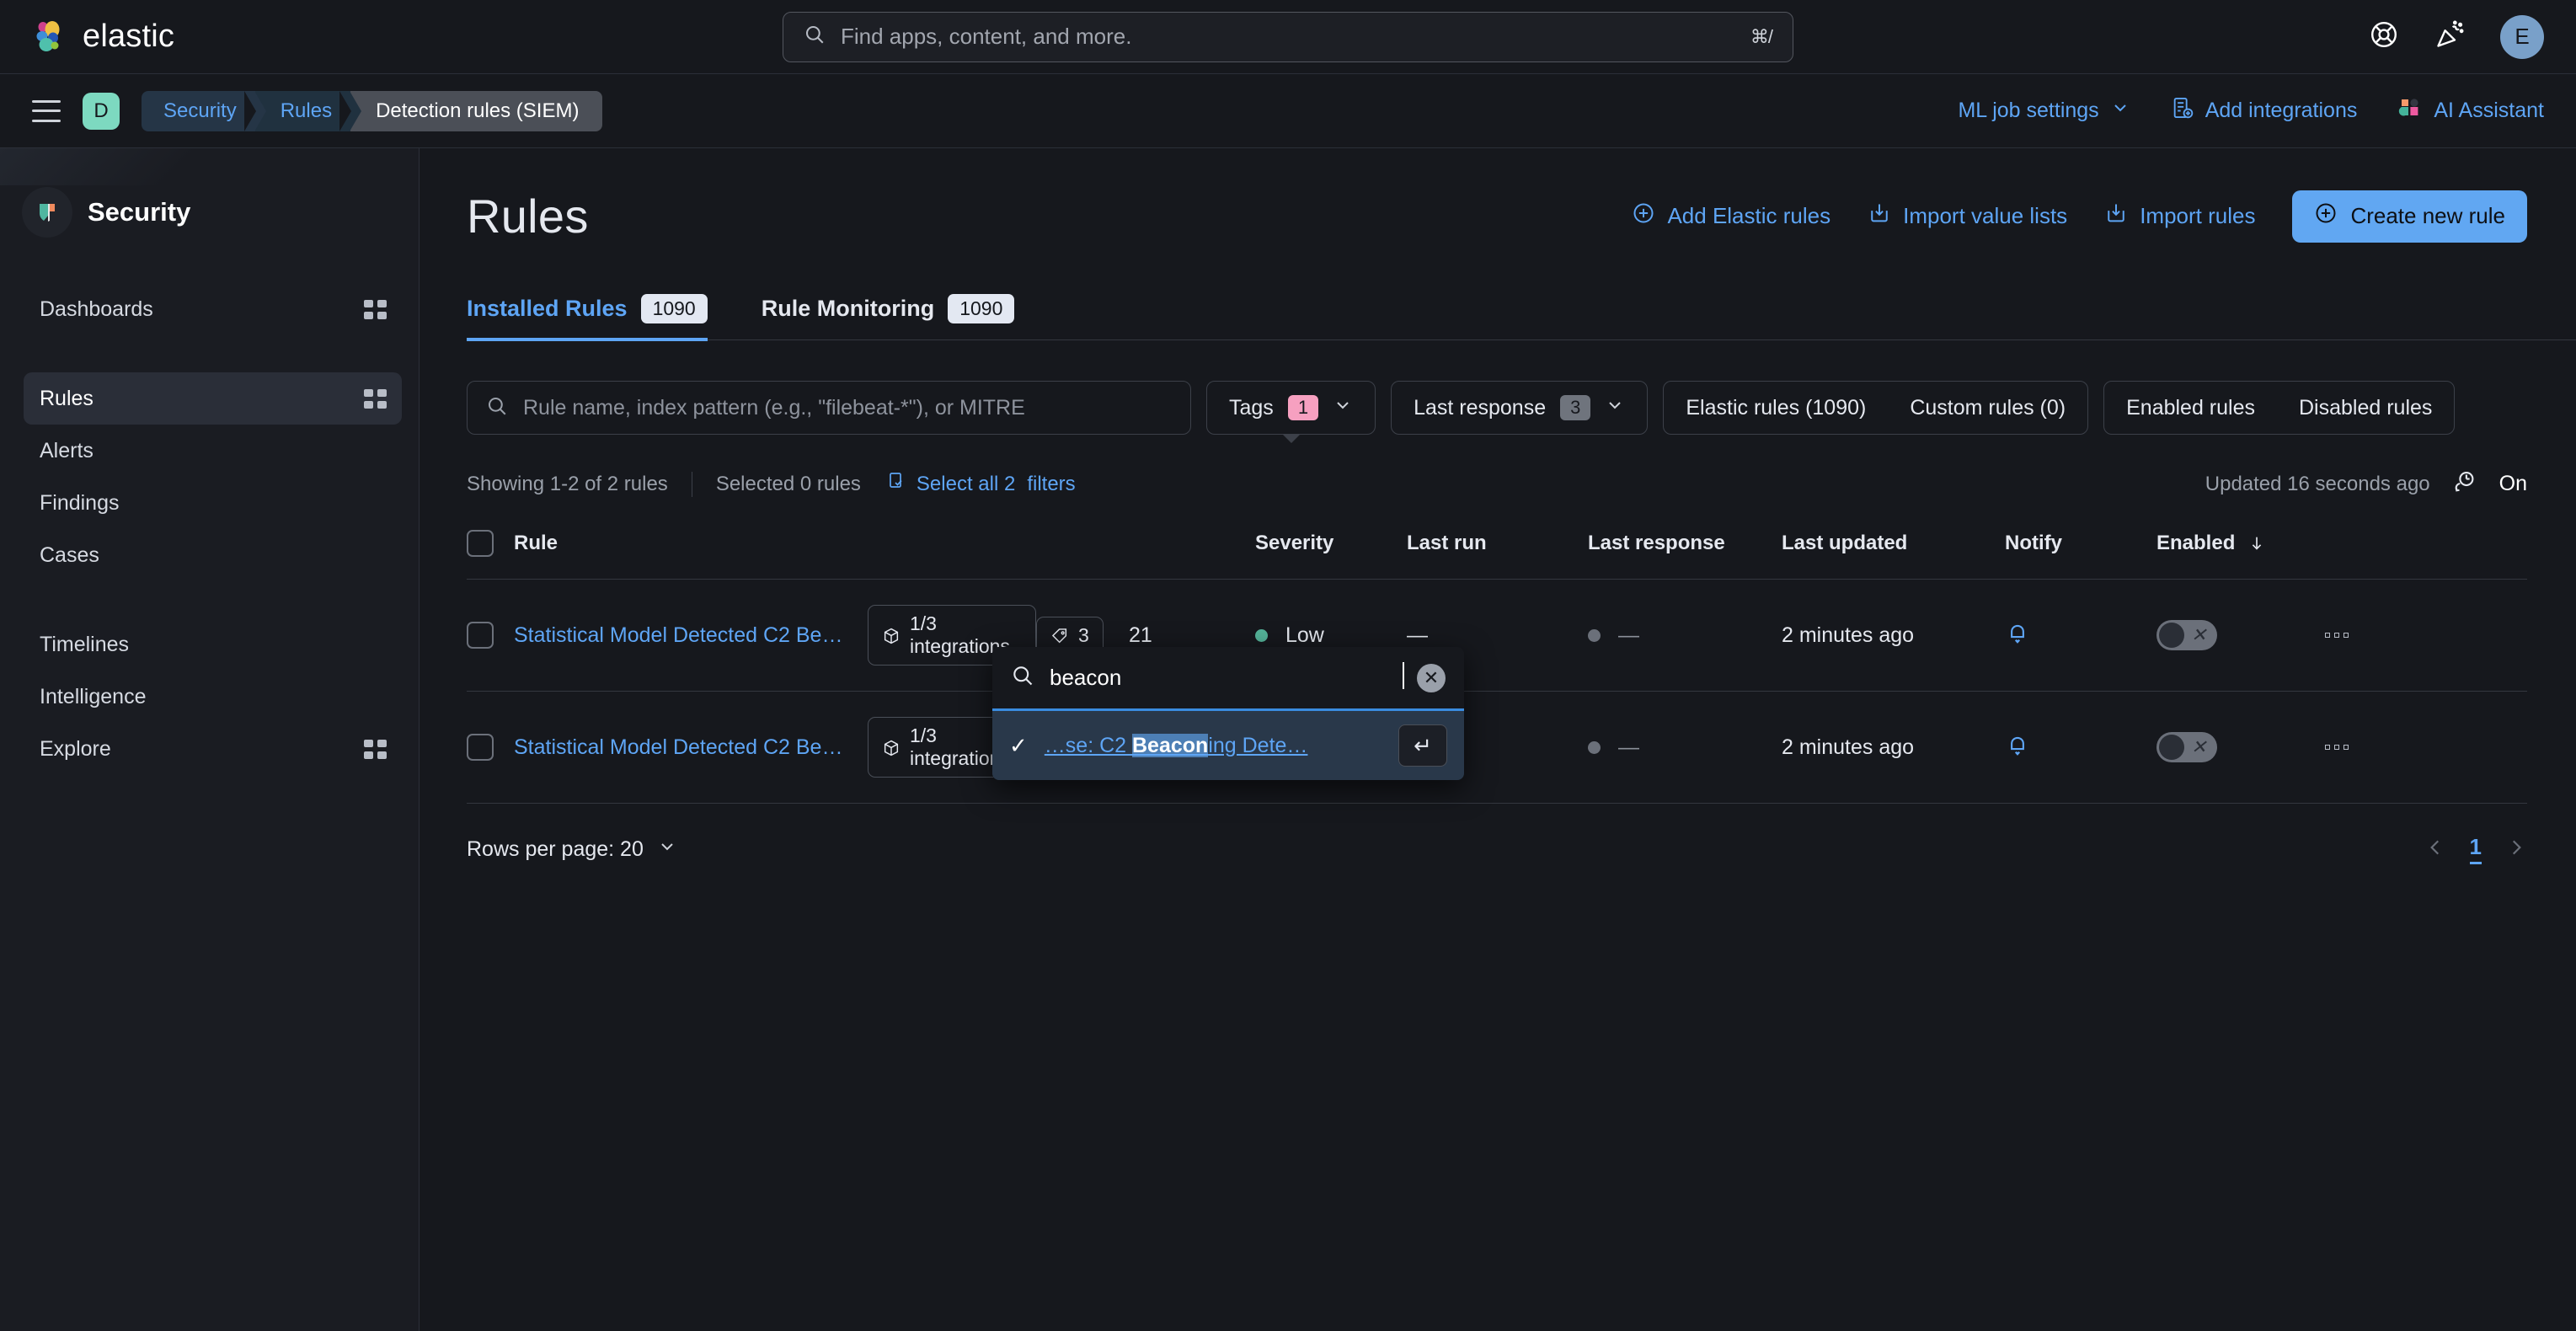 This screenshot has height=1331, width=2576. What do you see at coordinates (213, 697) in the screenshot?
I see `sidebar-item-intelligence: Intelligence` at bounding box center [213, 697].